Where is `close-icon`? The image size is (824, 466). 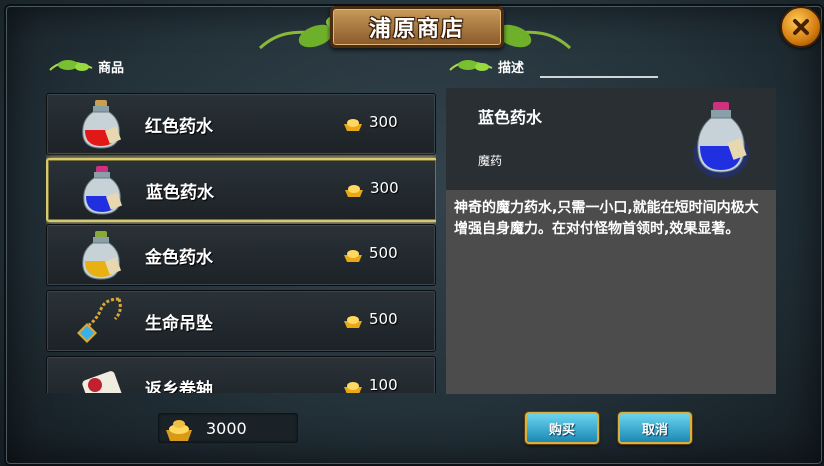
close-icon is located at coordinates (801, 27).